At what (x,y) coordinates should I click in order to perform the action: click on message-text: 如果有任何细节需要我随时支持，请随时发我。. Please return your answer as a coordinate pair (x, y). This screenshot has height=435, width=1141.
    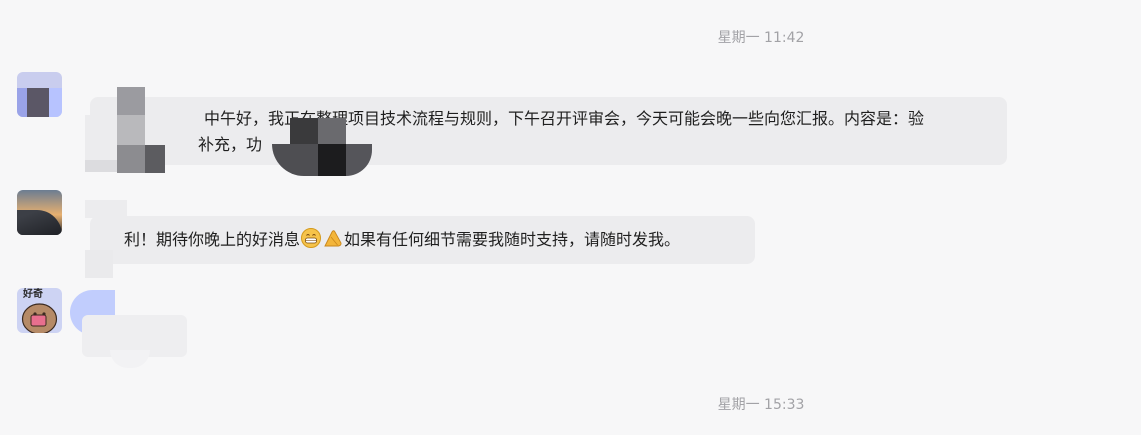
    Looking at the image, I should click on (512, 239).